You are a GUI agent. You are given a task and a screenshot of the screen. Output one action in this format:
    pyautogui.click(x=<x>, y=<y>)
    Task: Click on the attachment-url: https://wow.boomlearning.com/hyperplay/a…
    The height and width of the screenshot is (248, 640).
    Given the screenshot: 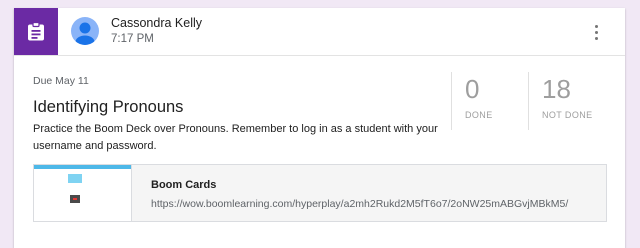 What is the action you would take?
    pyautogui.click(x=360, y=204)
    